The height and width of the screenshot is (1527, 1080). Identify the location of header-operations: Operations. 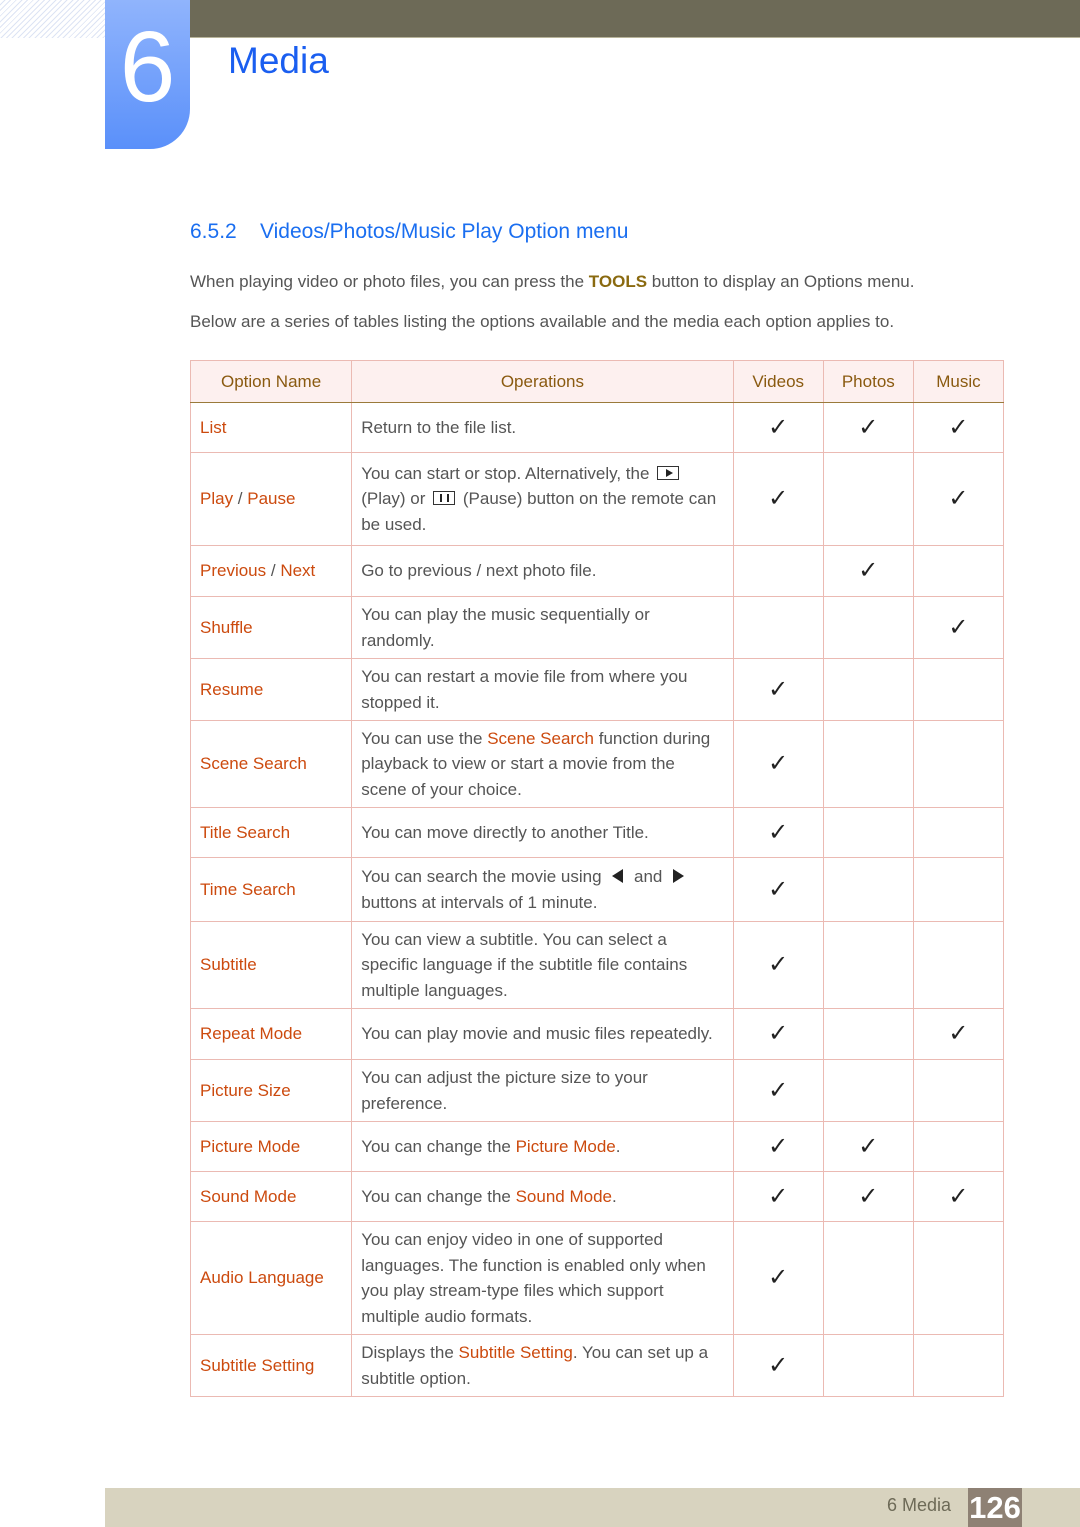
(542, 381).